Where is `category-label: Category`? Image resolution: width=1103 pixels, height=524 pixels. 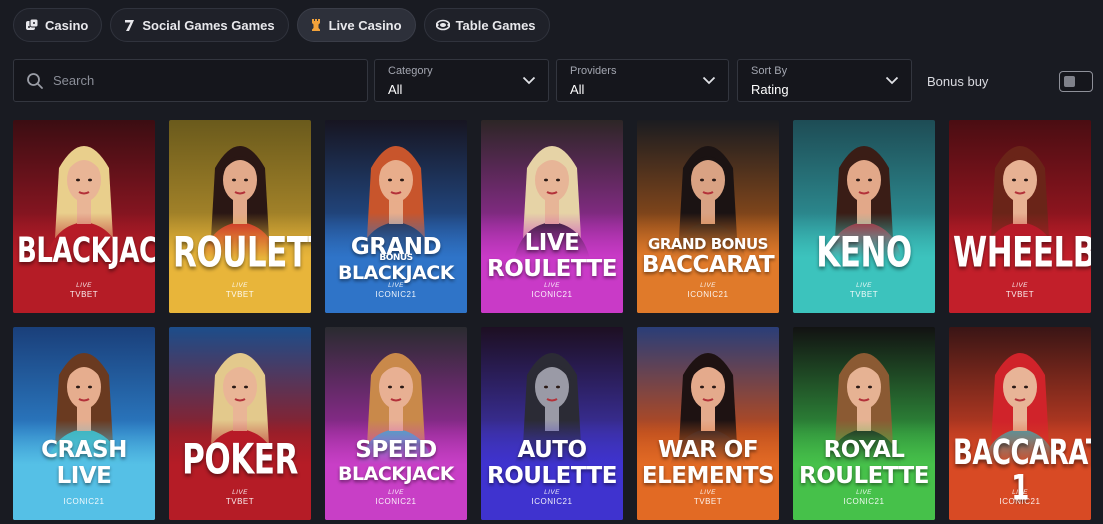
category-label: Category is located at coordinates (410, 71).